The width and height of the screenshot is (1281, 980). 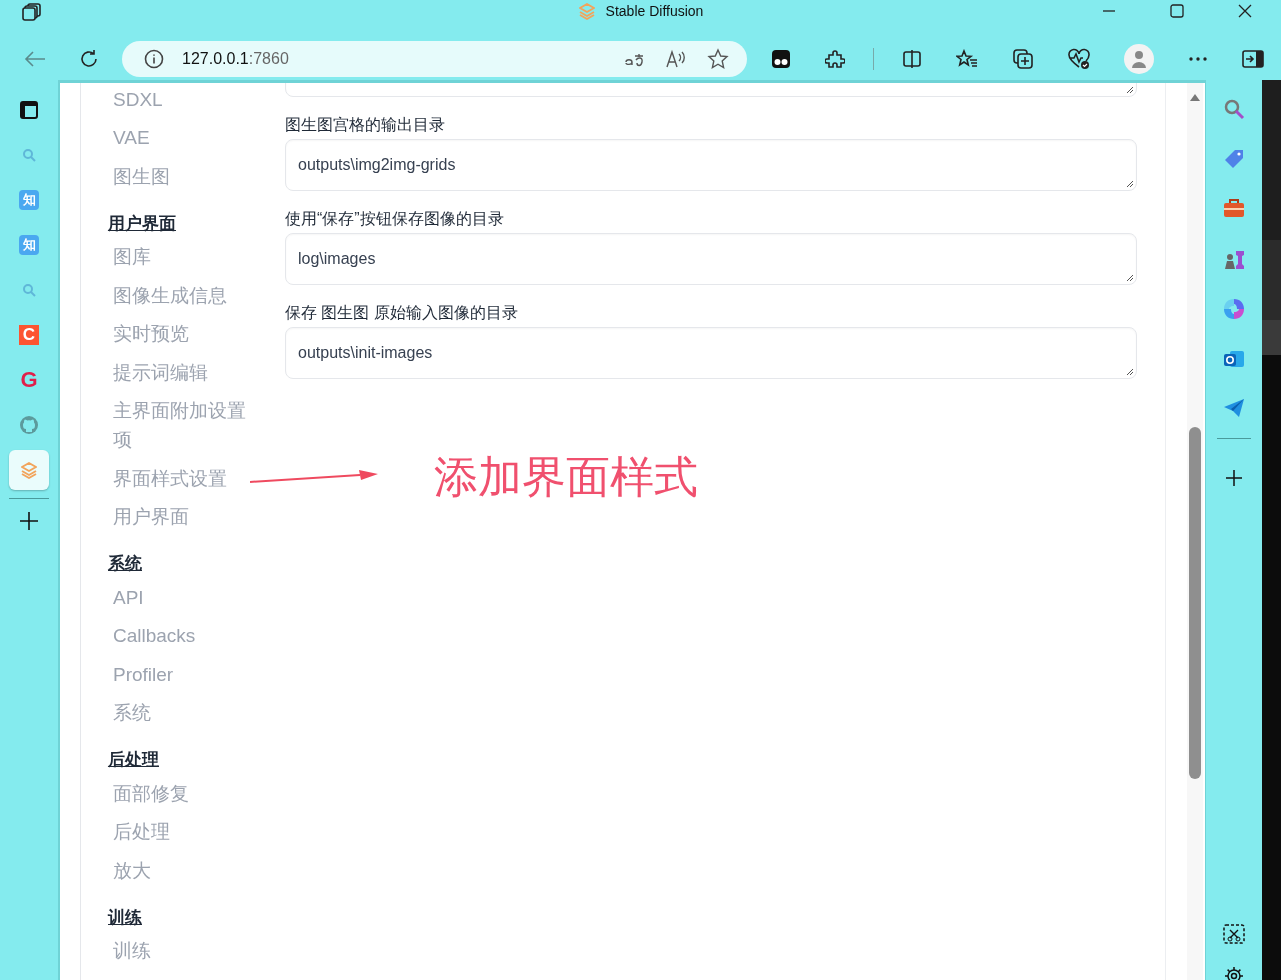 What do you see at coordinates (183, 712) in the screenshot?
I see `nav-item: 系统` at bounding box center [183, 712].